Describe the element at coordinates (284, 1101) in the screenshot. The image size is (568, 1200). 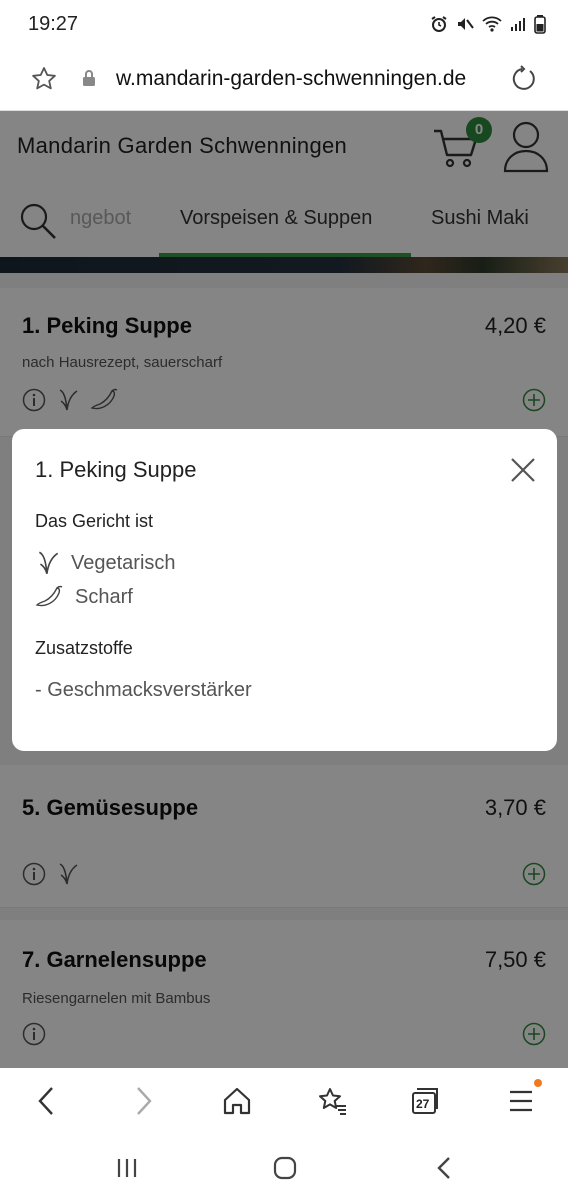
I see `browser-bottom-nav: 27` at that location.